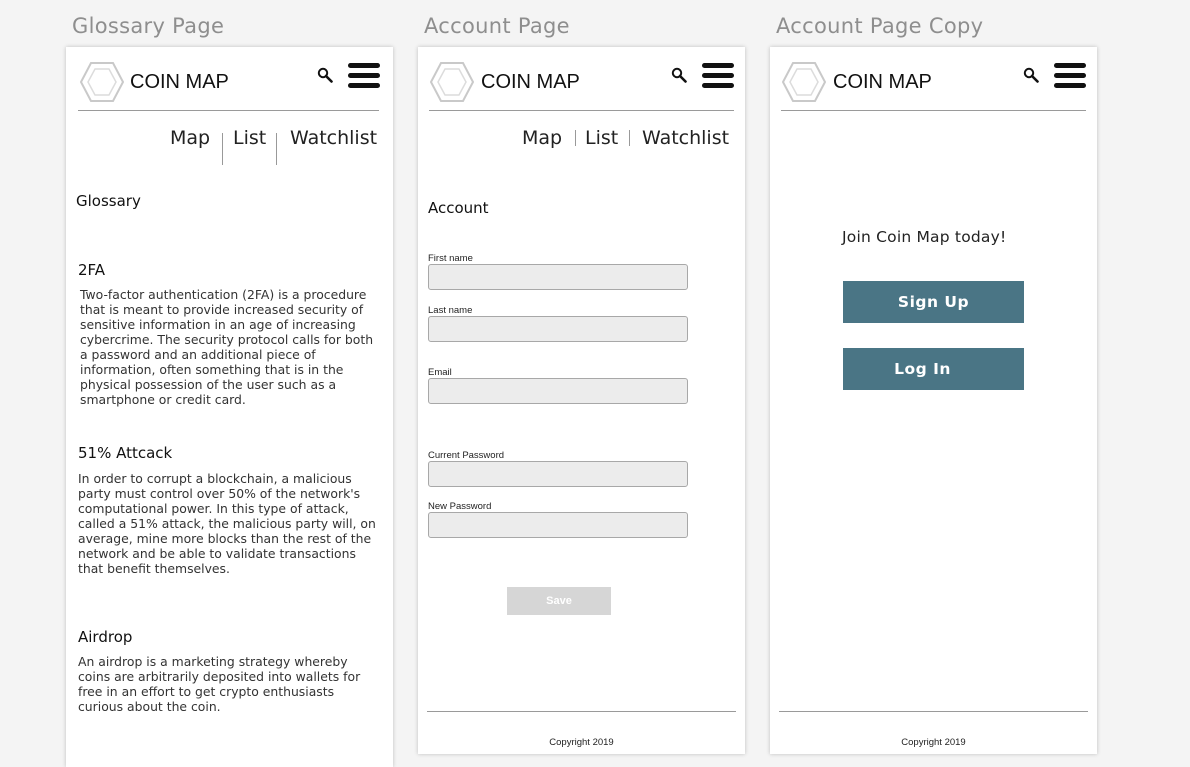  I want to click on log-in-button: Log In, so click(933, 369).